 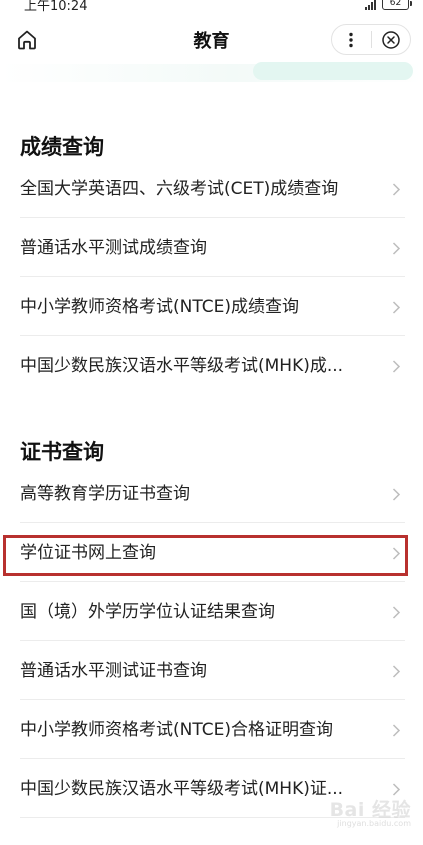 I want to click on list-item-label: 普通话水平测试成绩查询, so click(x=113, y=248).